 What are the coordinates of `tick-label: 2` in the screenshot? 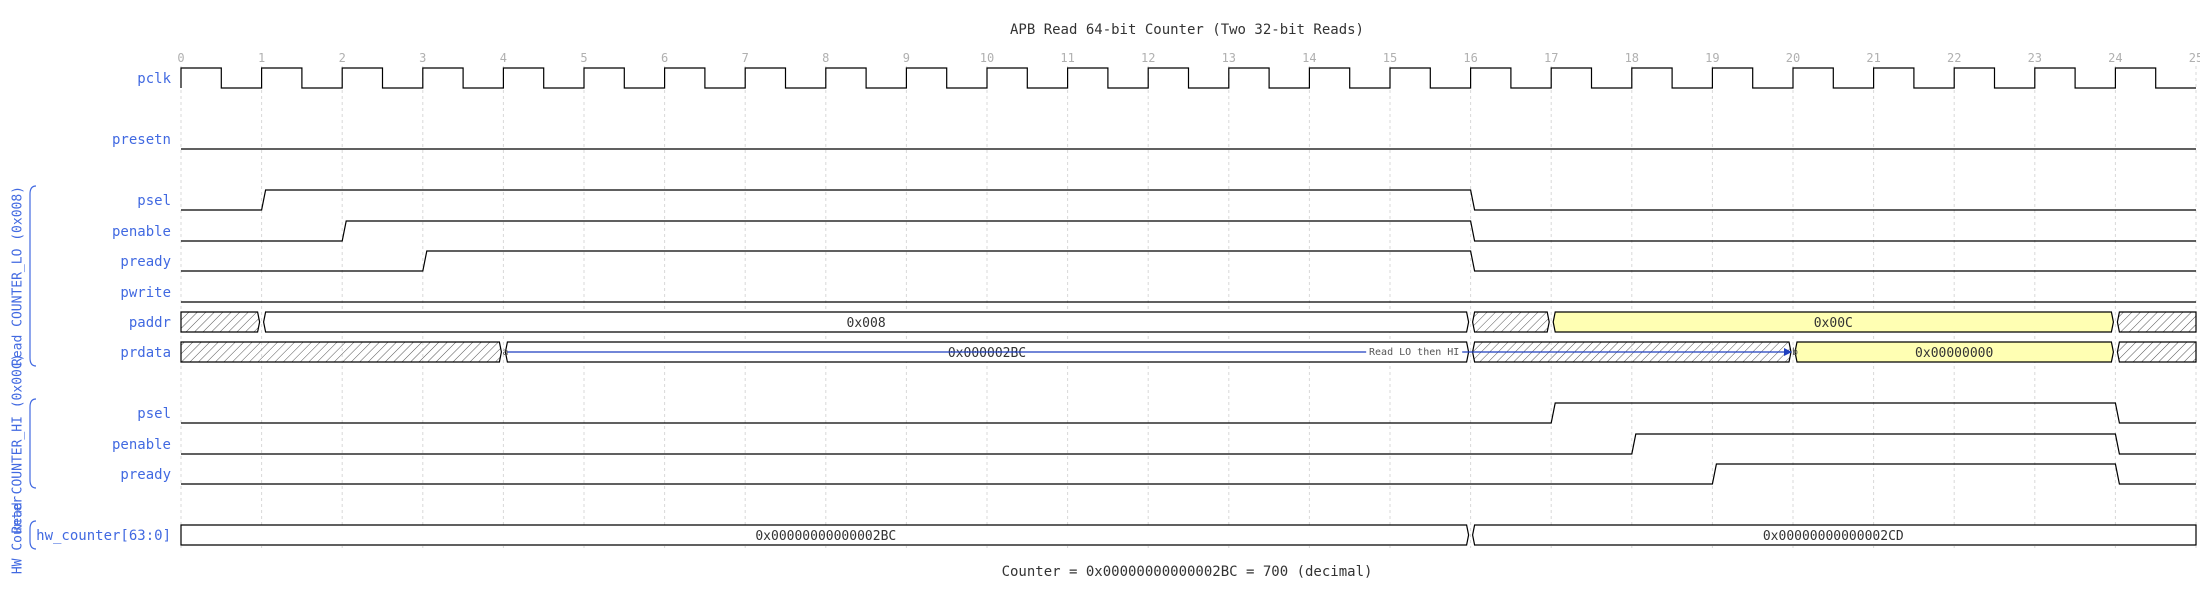 It's located at (342, 58).